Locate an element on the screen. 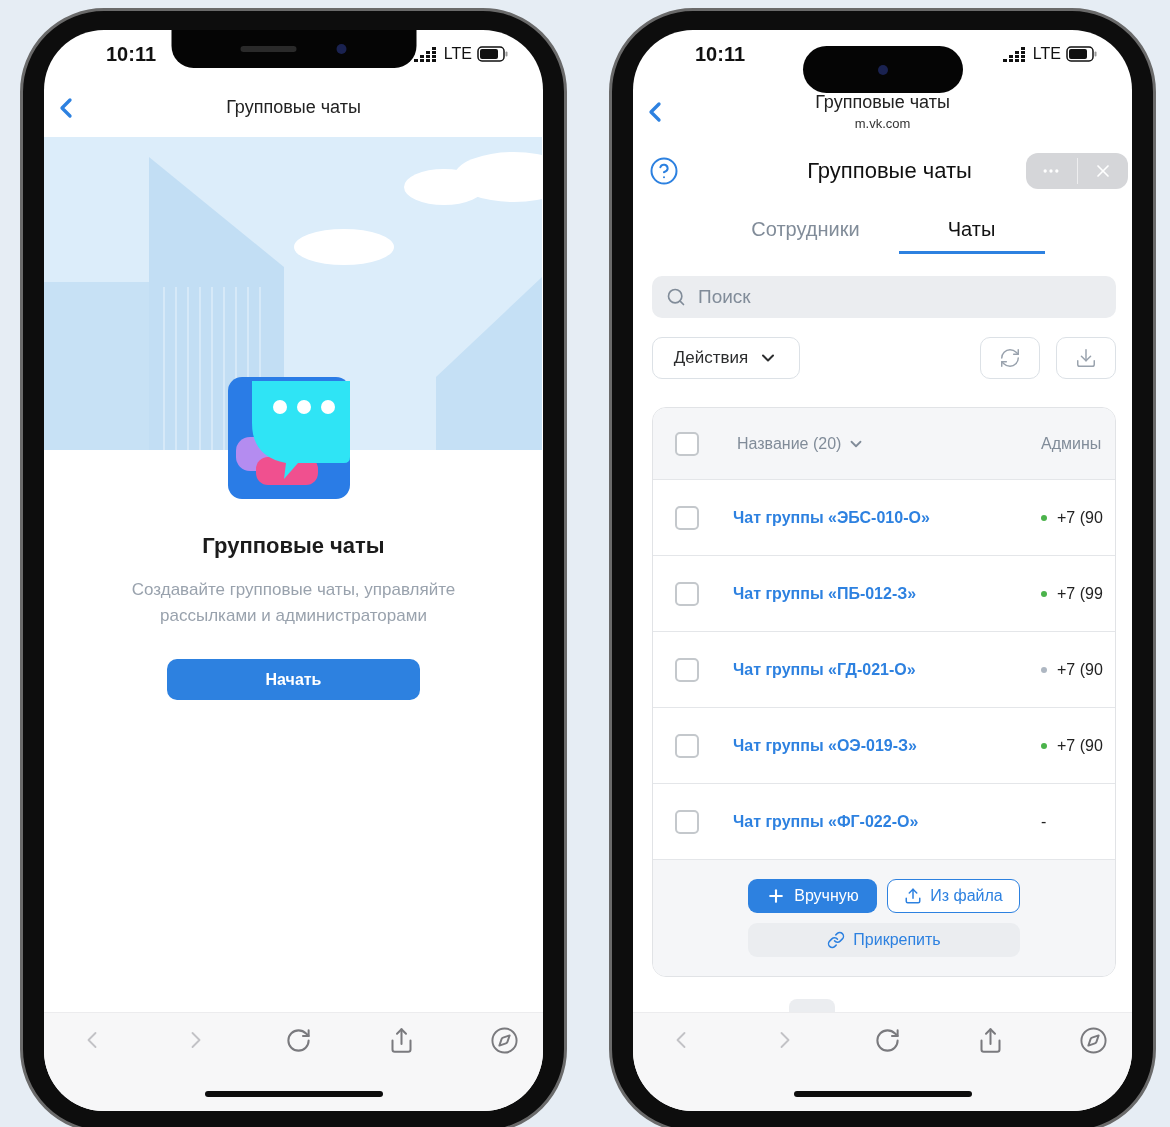 This screenshot has width=1170, height=1127. refresh-button is located at coordinates (1010, 358).